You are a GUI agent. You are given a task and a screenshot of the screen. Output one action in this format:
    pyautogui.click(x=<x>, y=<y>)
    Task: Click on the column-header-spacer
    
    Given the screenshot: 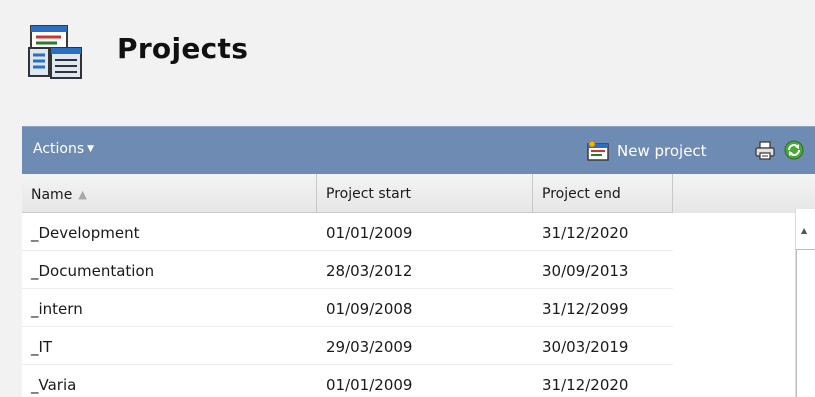 What is the action you would take?
    pyautogui.click(x=734, y=193)
    